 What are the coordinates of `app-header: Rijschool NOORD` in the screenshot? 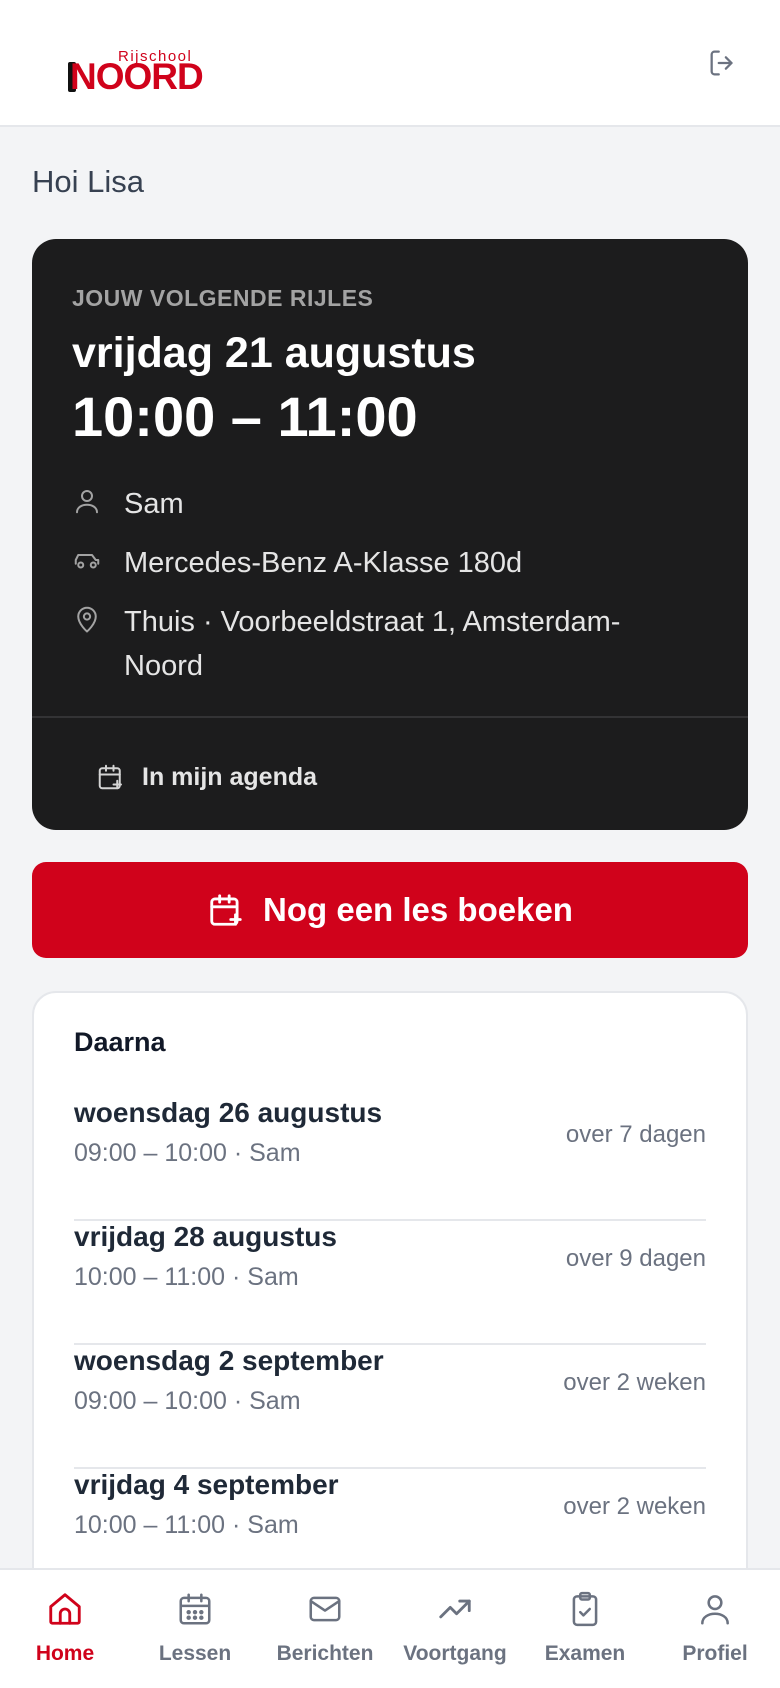 It's located at (390, 63).